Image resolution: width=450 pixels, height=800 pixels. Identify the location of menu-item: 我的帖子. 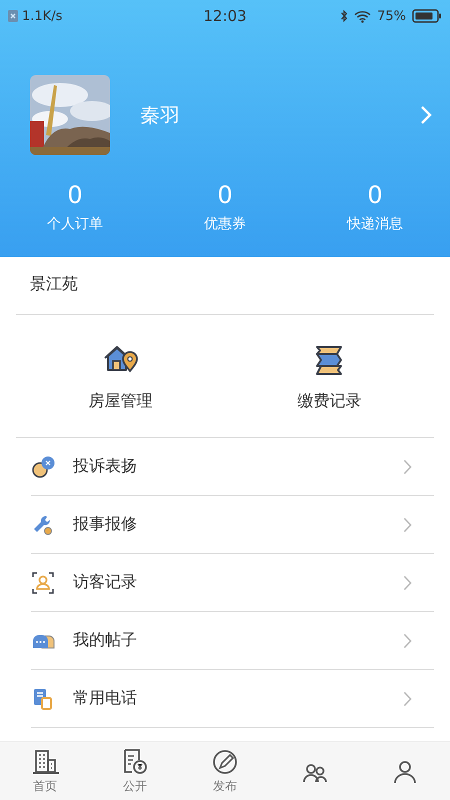
(232, 641).